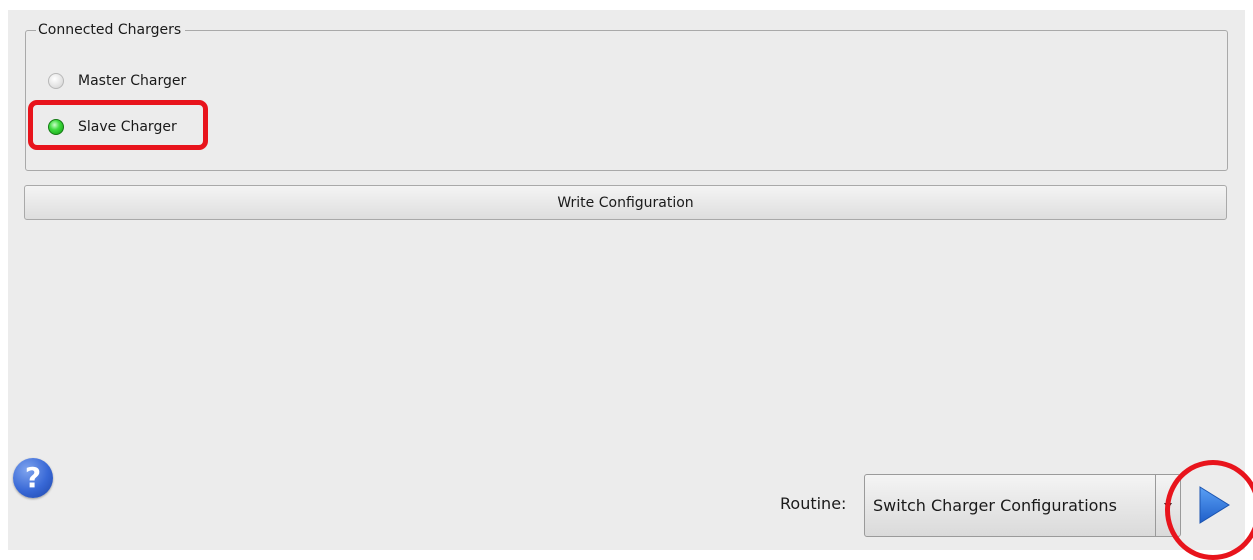 The height and width of the screenshot is (560, 1253). I want to click on led-on-icon, so click(56, 127).